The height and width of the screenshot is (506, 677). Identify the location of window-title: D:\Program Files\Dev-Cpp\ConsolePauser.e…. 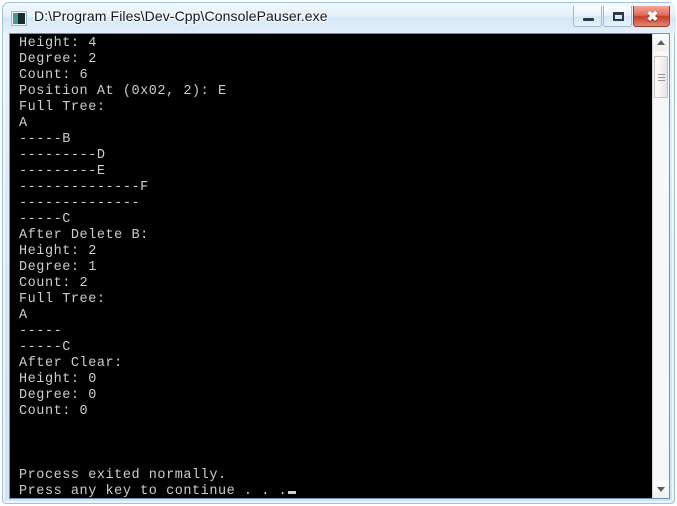
(181, 16).